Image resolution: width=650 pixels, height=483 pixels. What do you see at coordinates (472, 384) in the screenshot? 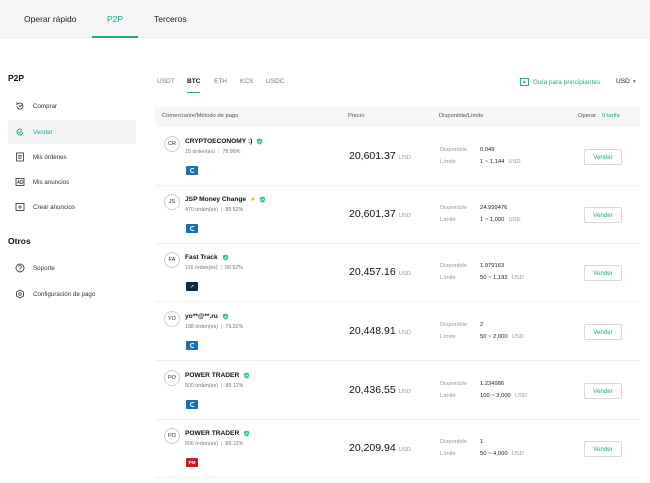
I see `available-amount: Disponible 1.234986` at bounding box center [472, 384].